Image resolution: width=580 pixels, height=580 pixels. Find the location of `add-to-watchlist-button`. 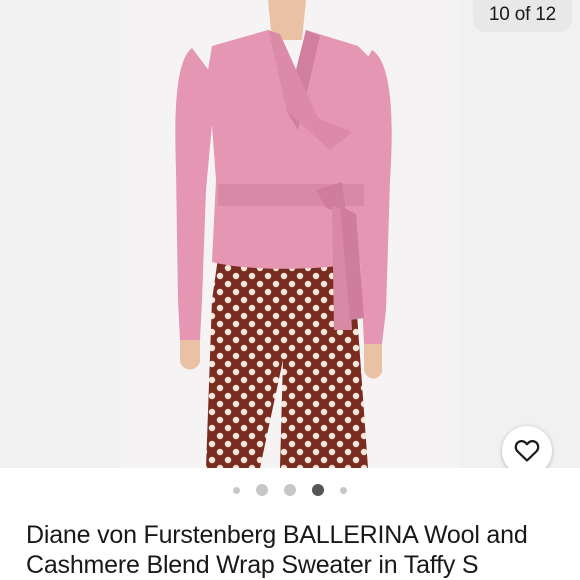

add-to-watchlist-button is located at coordinates (527, 447).